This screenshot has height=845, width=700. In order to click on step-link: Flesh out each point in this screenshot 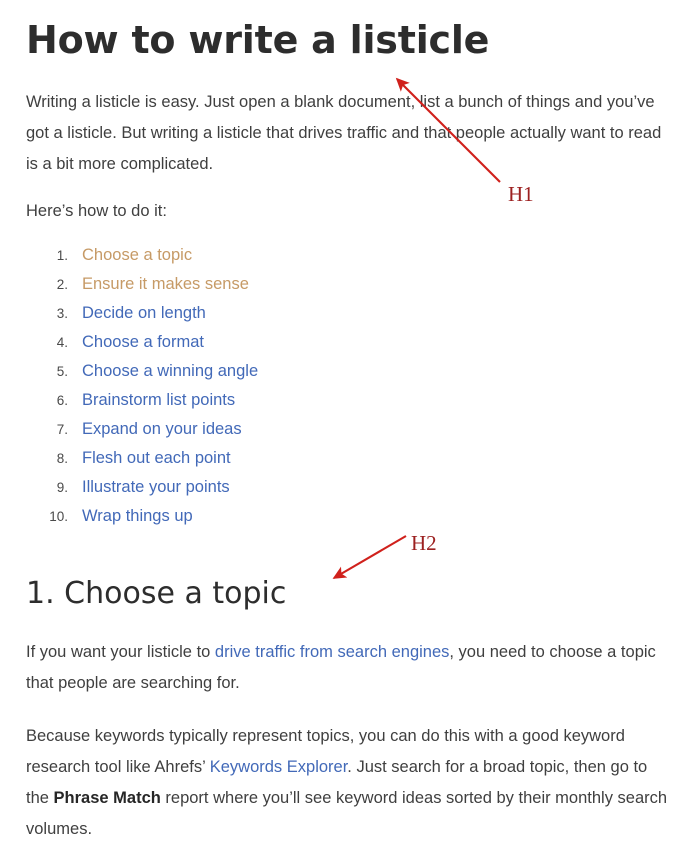, I will do `click(156, 458)`.